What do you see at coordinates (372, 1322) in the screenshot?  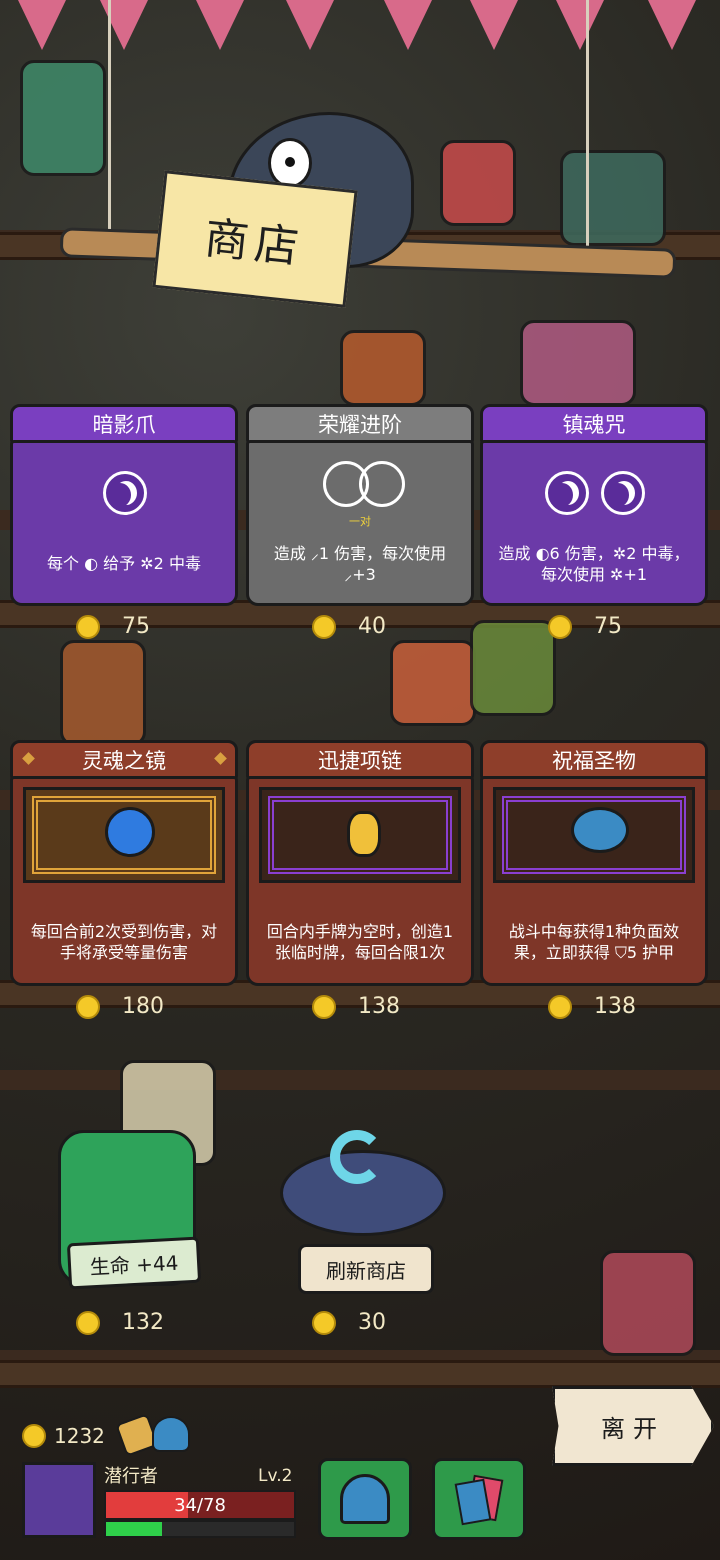 I see `price-value: 30` at bounding box center [372, 1322].